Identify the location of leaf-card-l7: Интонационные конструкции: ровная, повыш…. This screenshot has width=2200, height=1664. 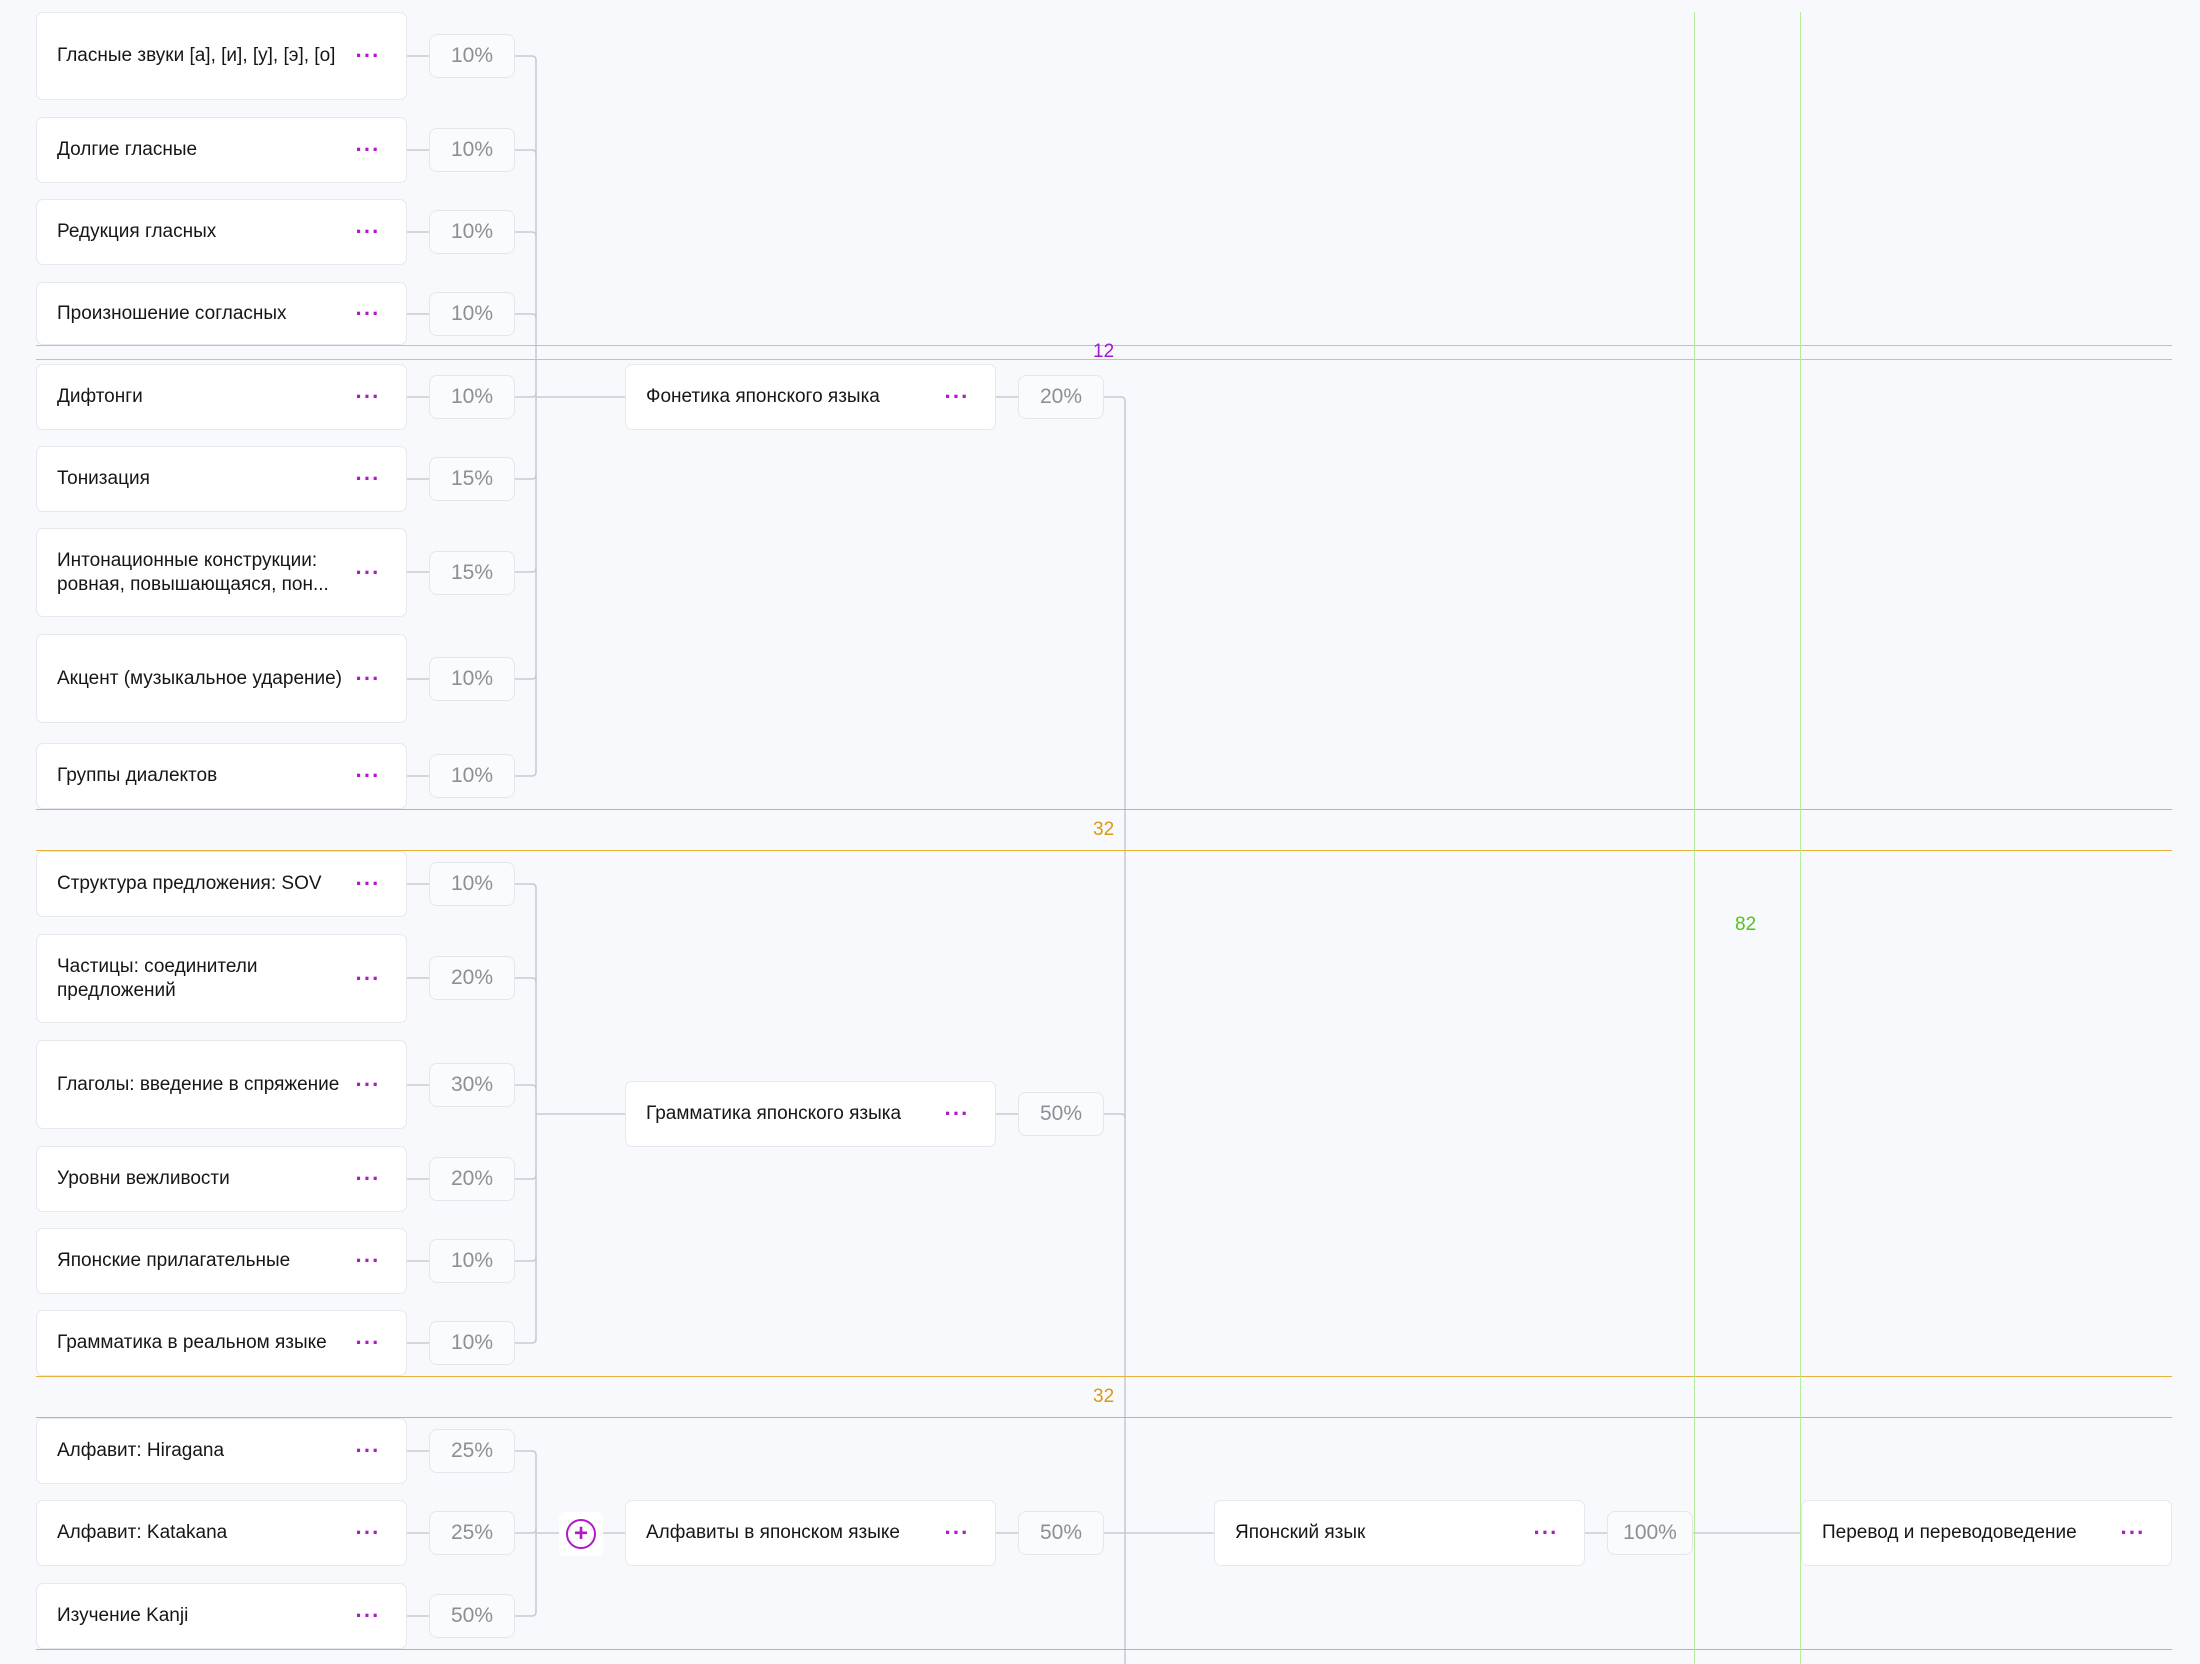
(221, 572).